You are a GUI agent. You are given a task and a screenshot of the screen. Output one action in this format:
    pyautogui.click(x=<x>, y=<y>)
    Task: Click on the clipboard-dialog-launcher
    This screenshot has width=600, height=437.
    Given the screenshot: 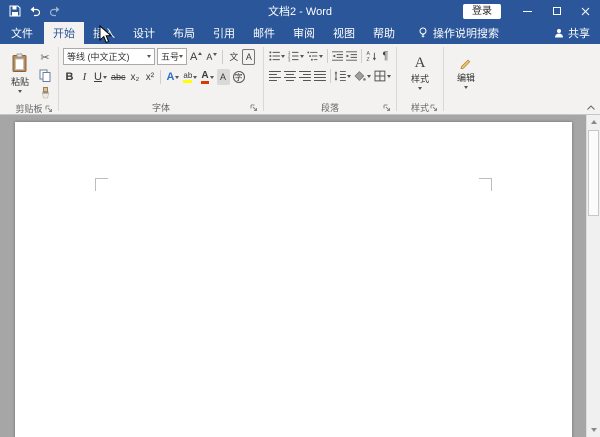 What is the action you would take?
    pyautogui.click(x=49, y=109)
    